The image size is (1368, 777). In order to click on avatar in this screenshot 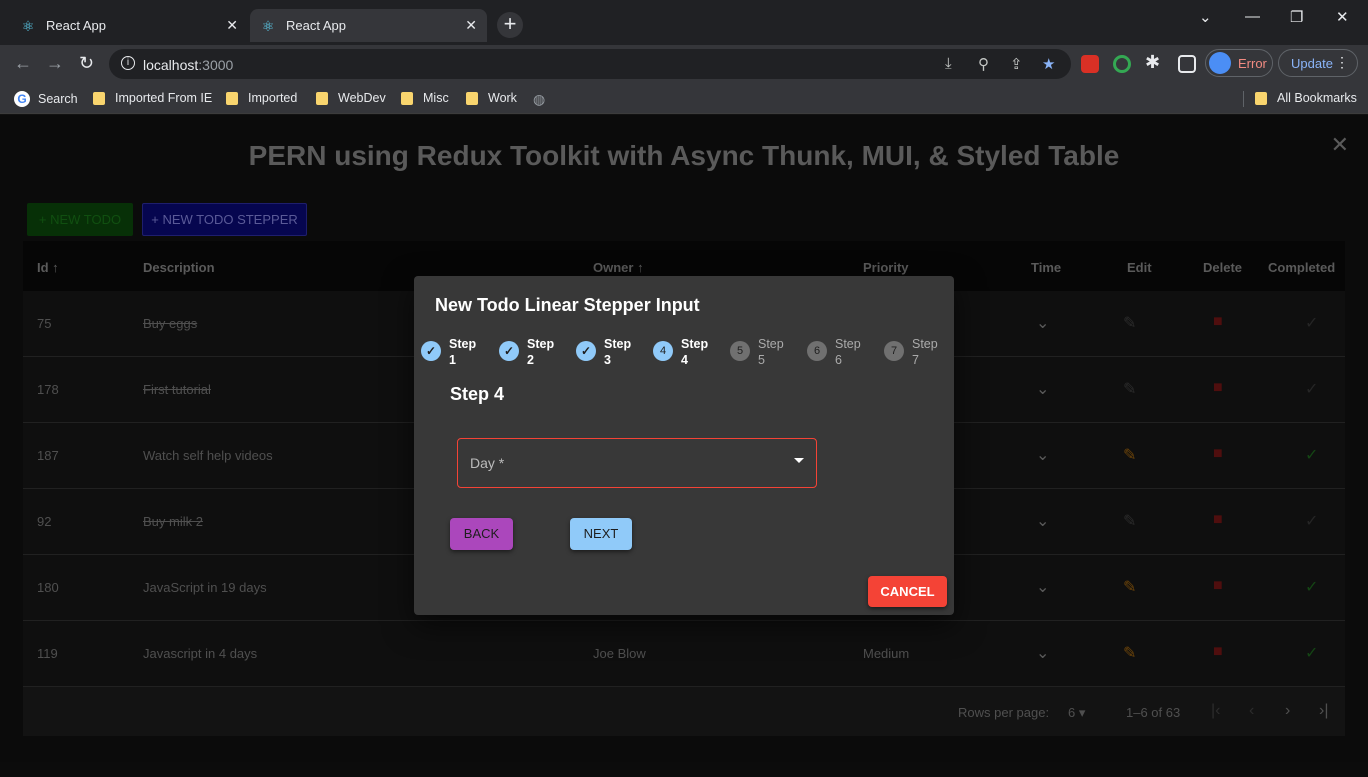, I will do `click(1220, 63)`.